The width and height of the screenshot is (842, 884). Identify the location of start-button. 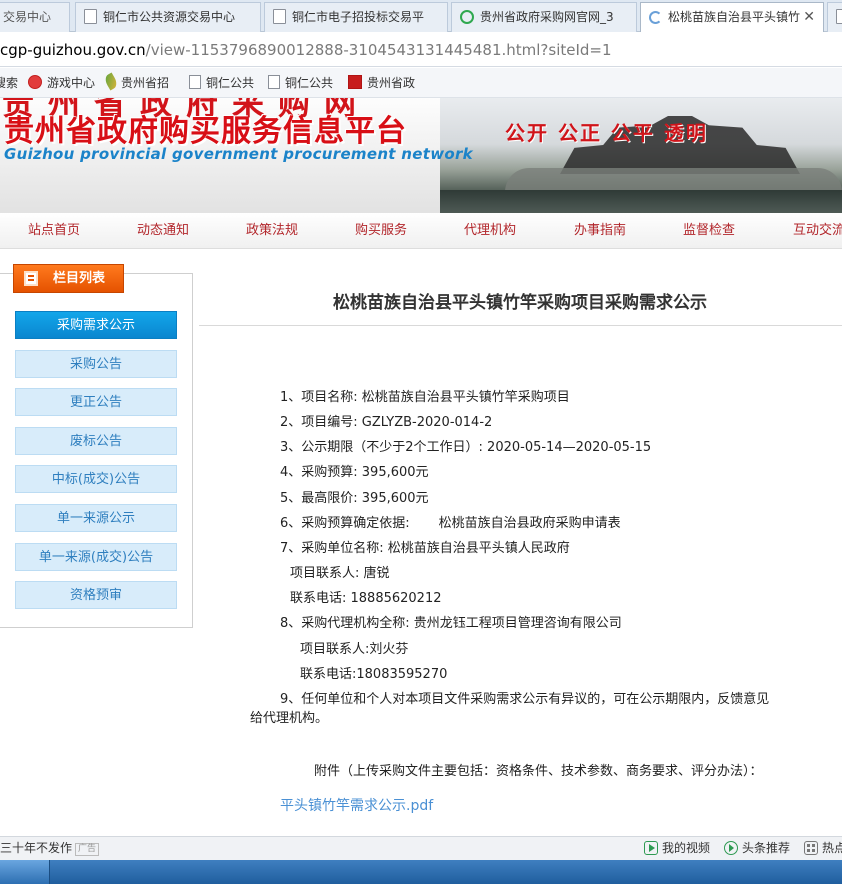
(25, 872).